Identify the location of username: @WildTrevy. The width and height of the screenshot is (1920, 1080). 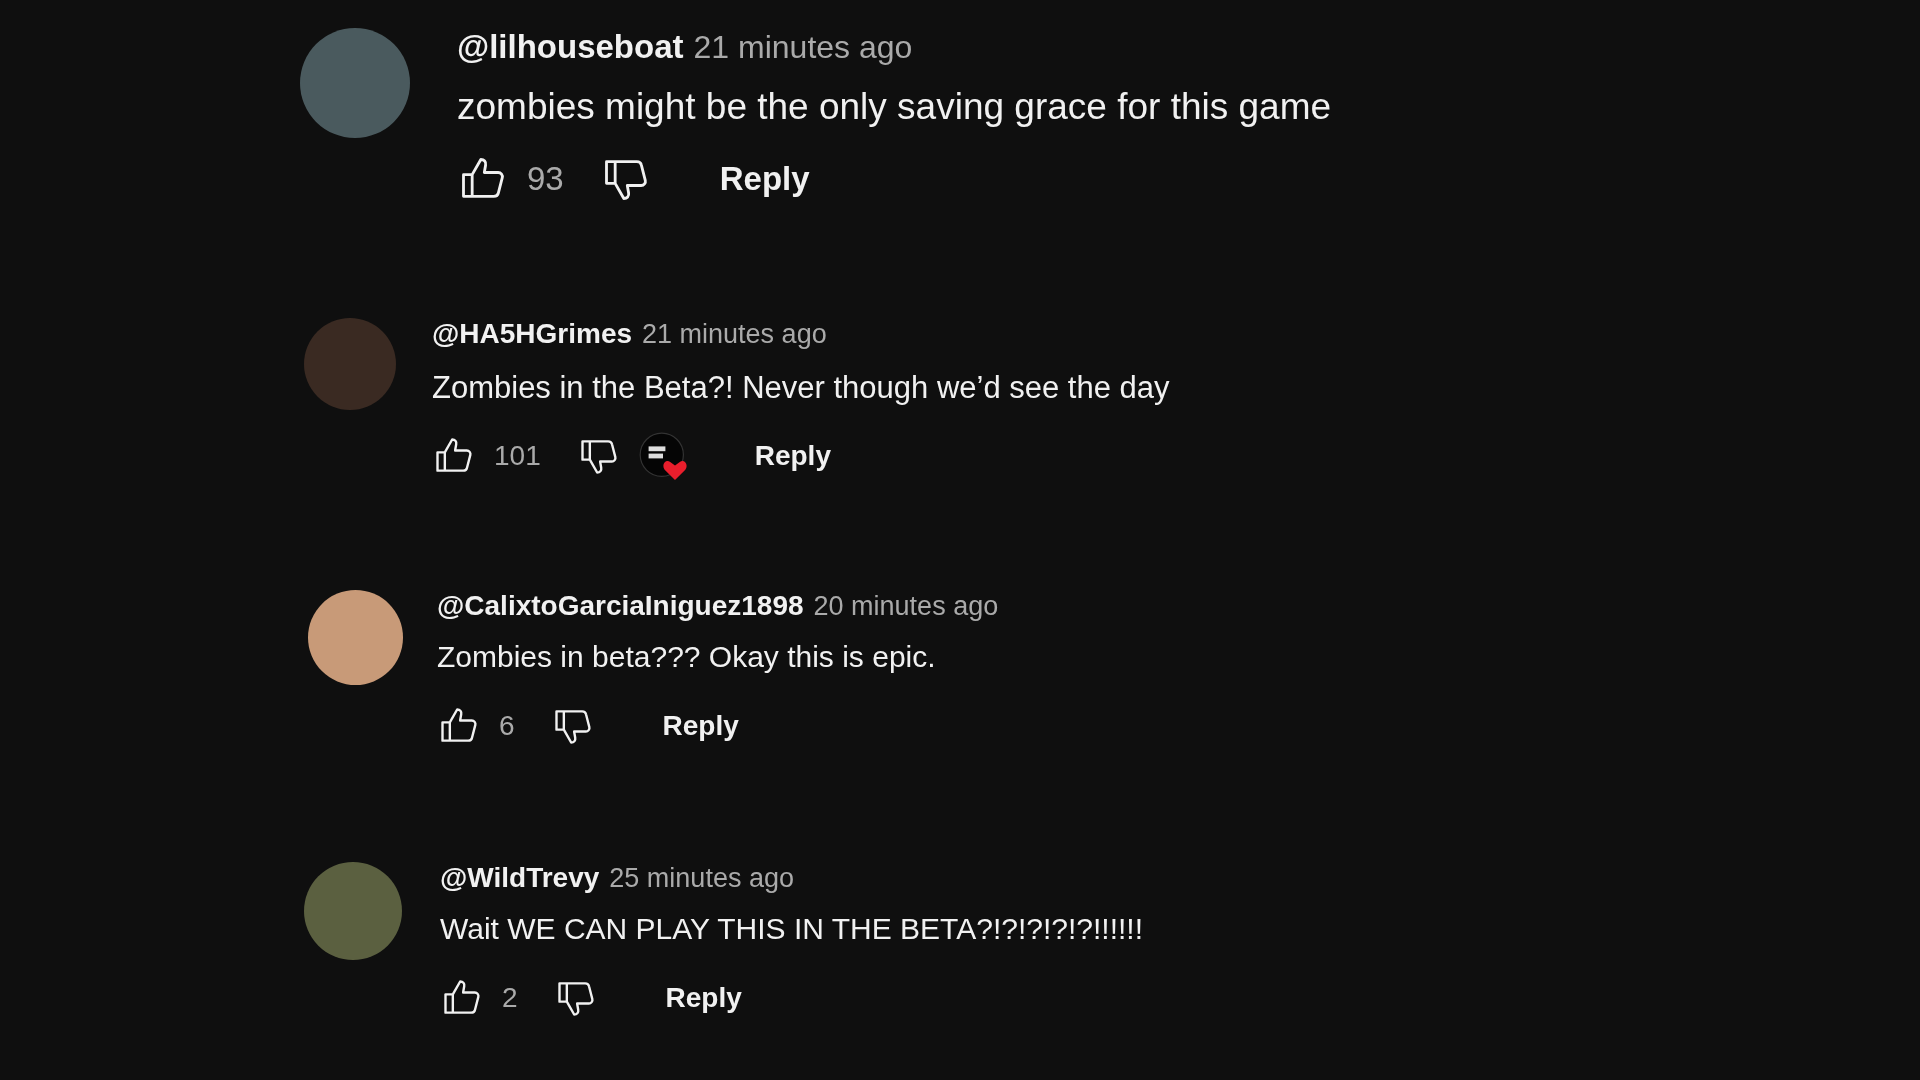
(520, 878).